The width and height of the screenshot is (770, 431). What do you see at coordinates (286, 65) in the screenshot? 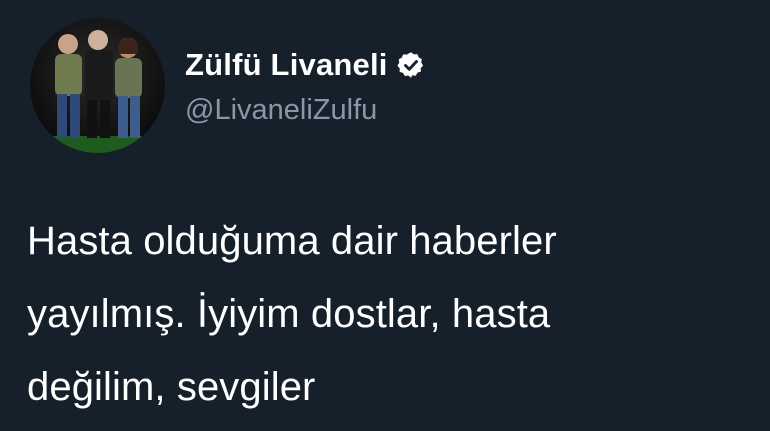
I see `display-name: Zülfü Livaneli` at bounding box center [286, 65].